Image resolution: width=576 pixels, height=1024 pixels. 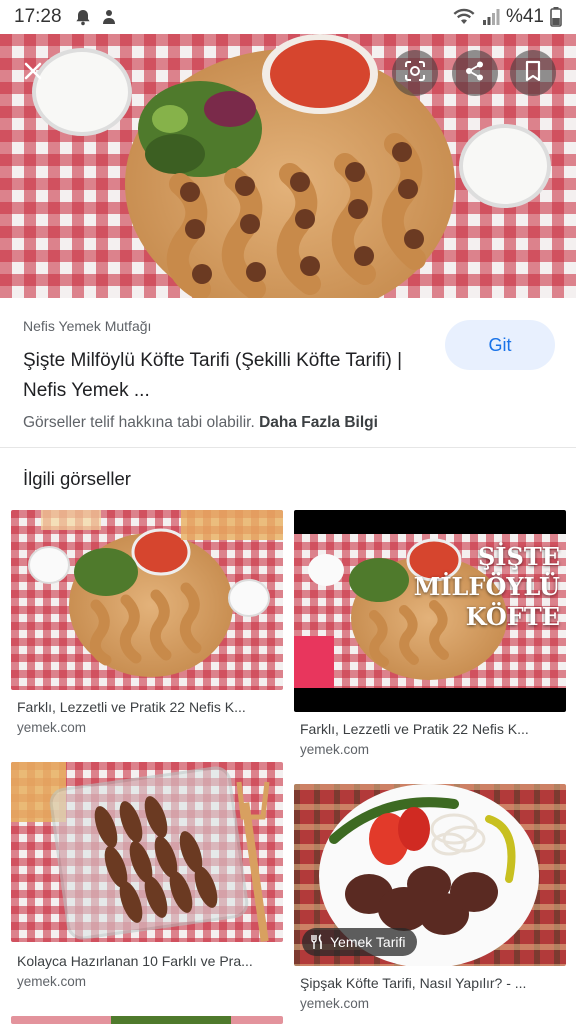 I want to click on app-notification-icon, so click(x=109, y=17).